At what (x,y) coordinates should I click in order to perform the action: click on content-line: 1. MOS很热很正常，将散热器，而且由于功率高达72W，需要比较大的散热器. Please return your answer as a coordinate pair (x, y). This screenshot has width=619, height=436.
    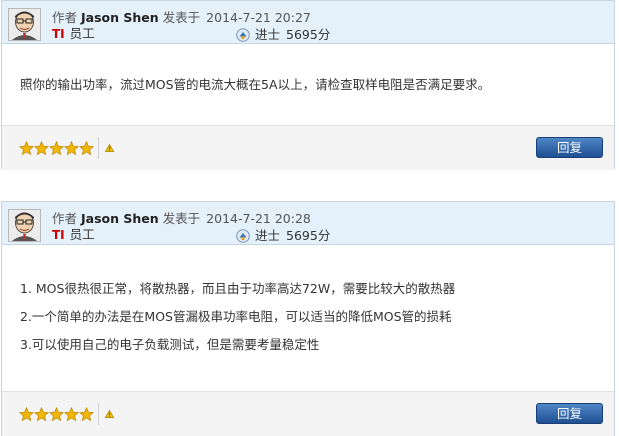
    Looking at the image, I should click on (238, 288).